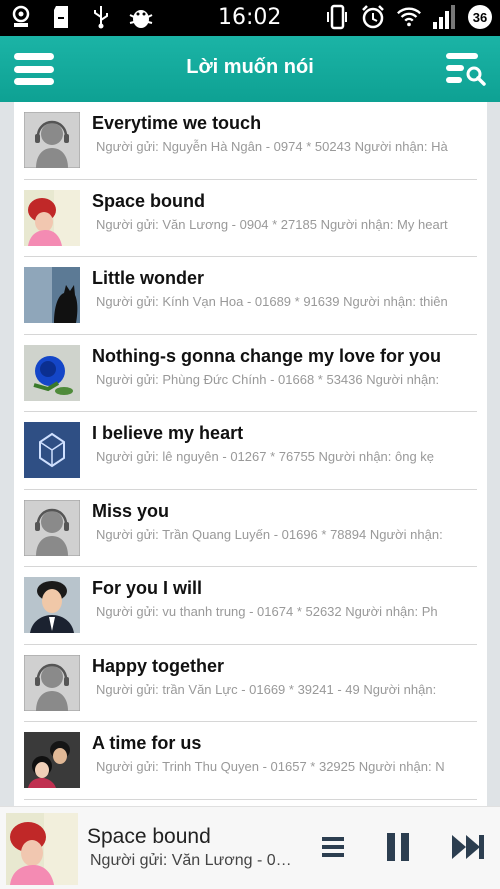 The width and height of the screenshot is (500, 889). What do you see at coordinates (409, 17) in the screenshot?
I see `wifi-icon` at bounding box center [409, 17].